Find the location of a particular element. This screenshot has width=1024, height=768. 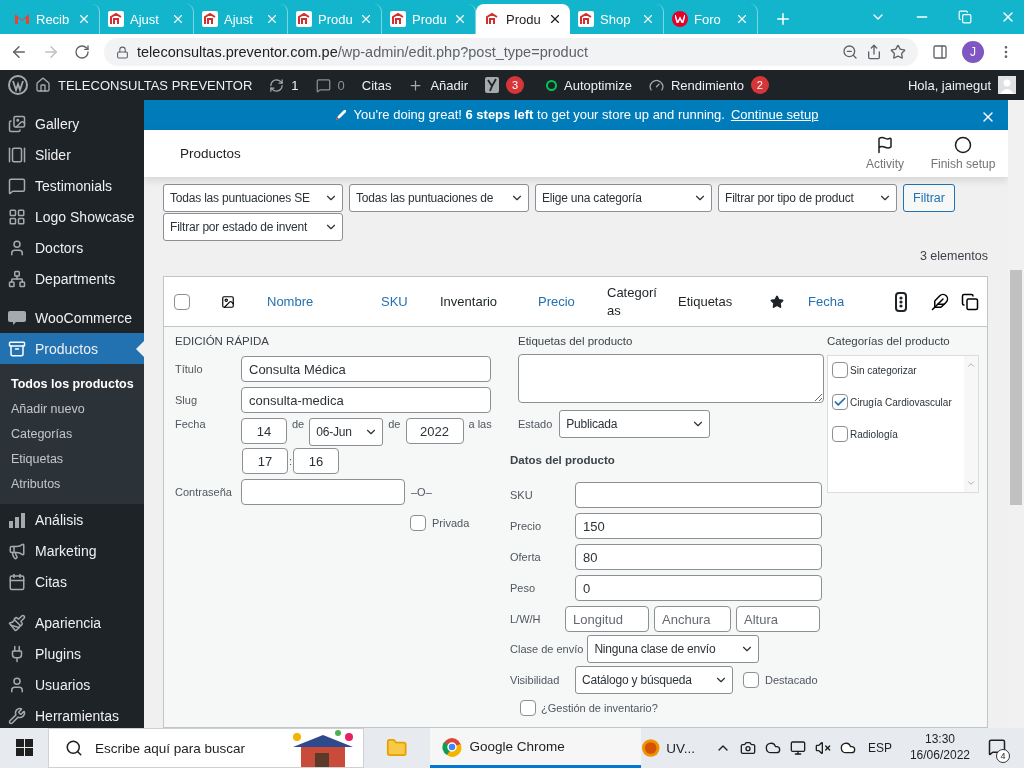

new-tab-icon is located at coordinates (783, 19).